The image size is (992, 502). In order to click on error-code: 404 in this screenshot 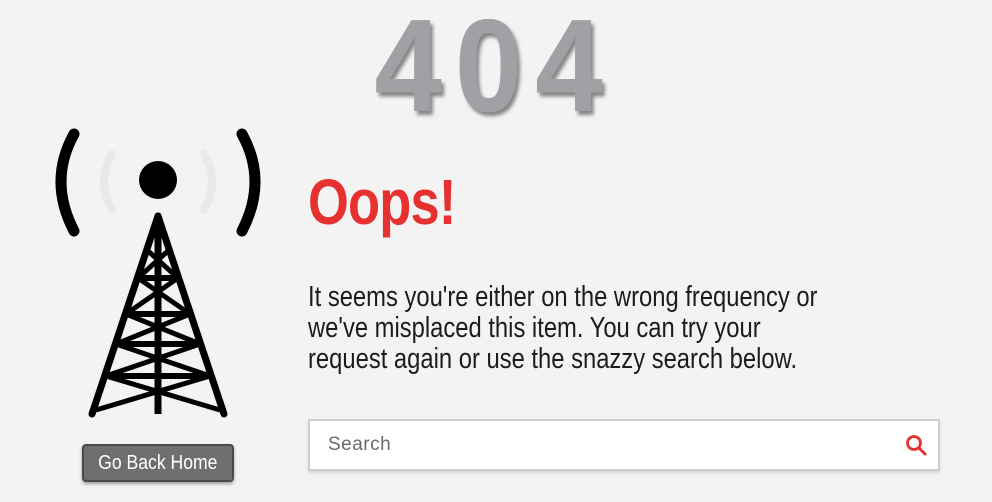, I will do `click(495, 69)`.